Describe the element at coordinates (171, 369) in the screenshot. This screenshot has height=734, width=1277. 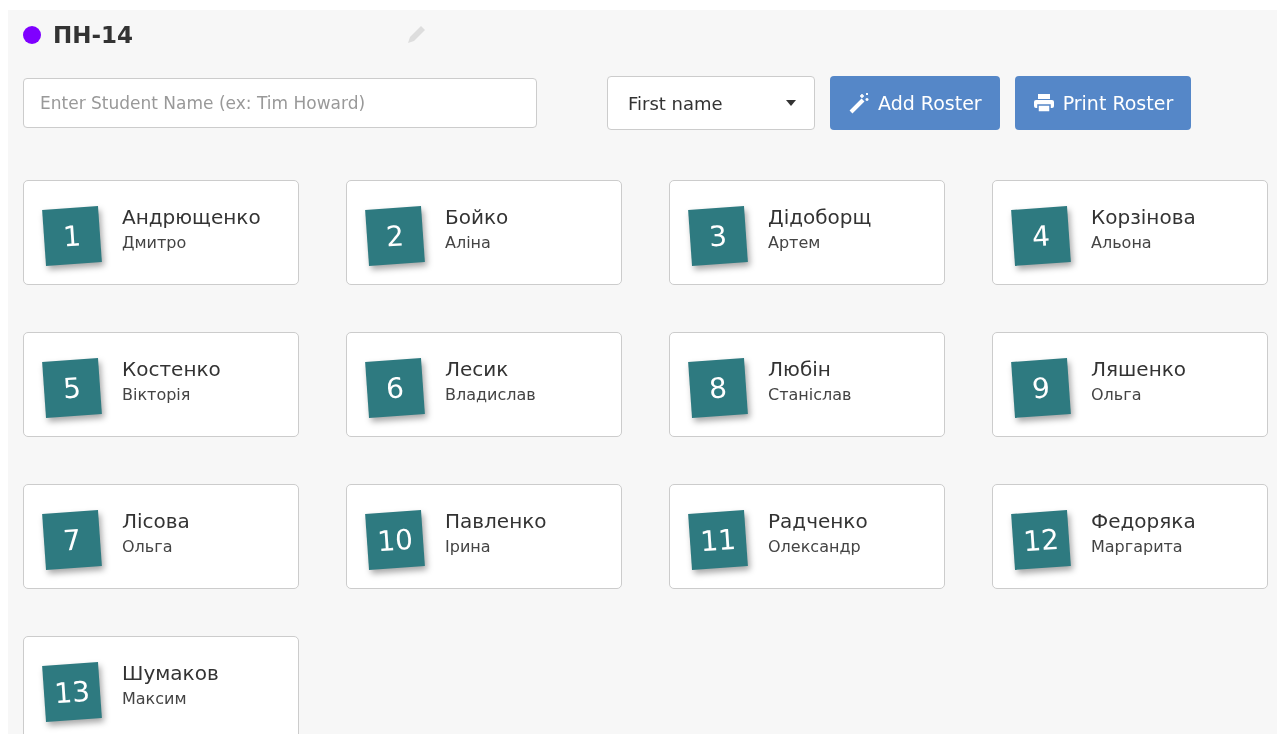
I see `student-last-name: Костенко` at that location.